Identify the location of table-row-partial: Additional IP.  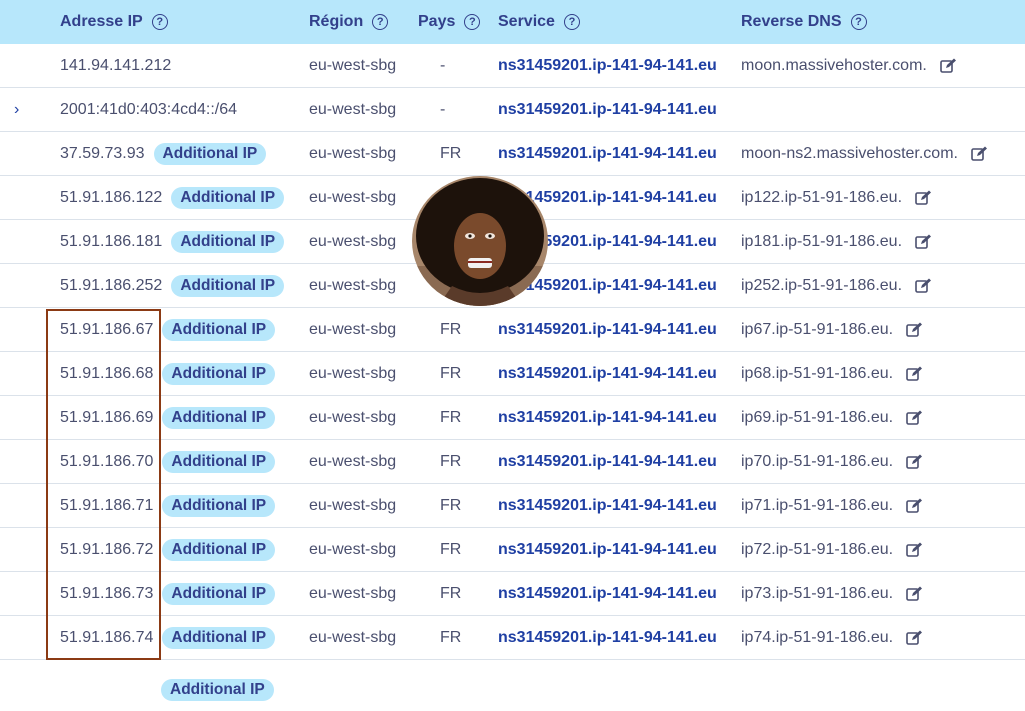
(512, 682).